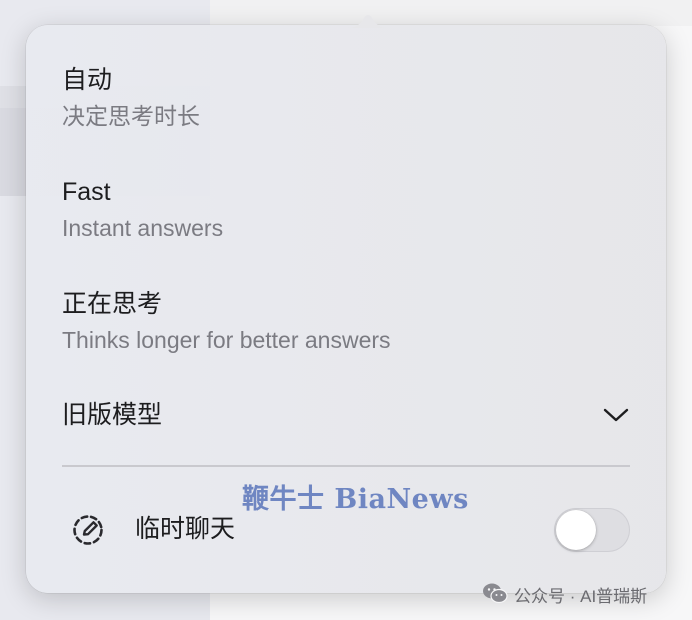 This screenshot has height=620, width=692. I want to click on background-topbar, so click(451, 13).